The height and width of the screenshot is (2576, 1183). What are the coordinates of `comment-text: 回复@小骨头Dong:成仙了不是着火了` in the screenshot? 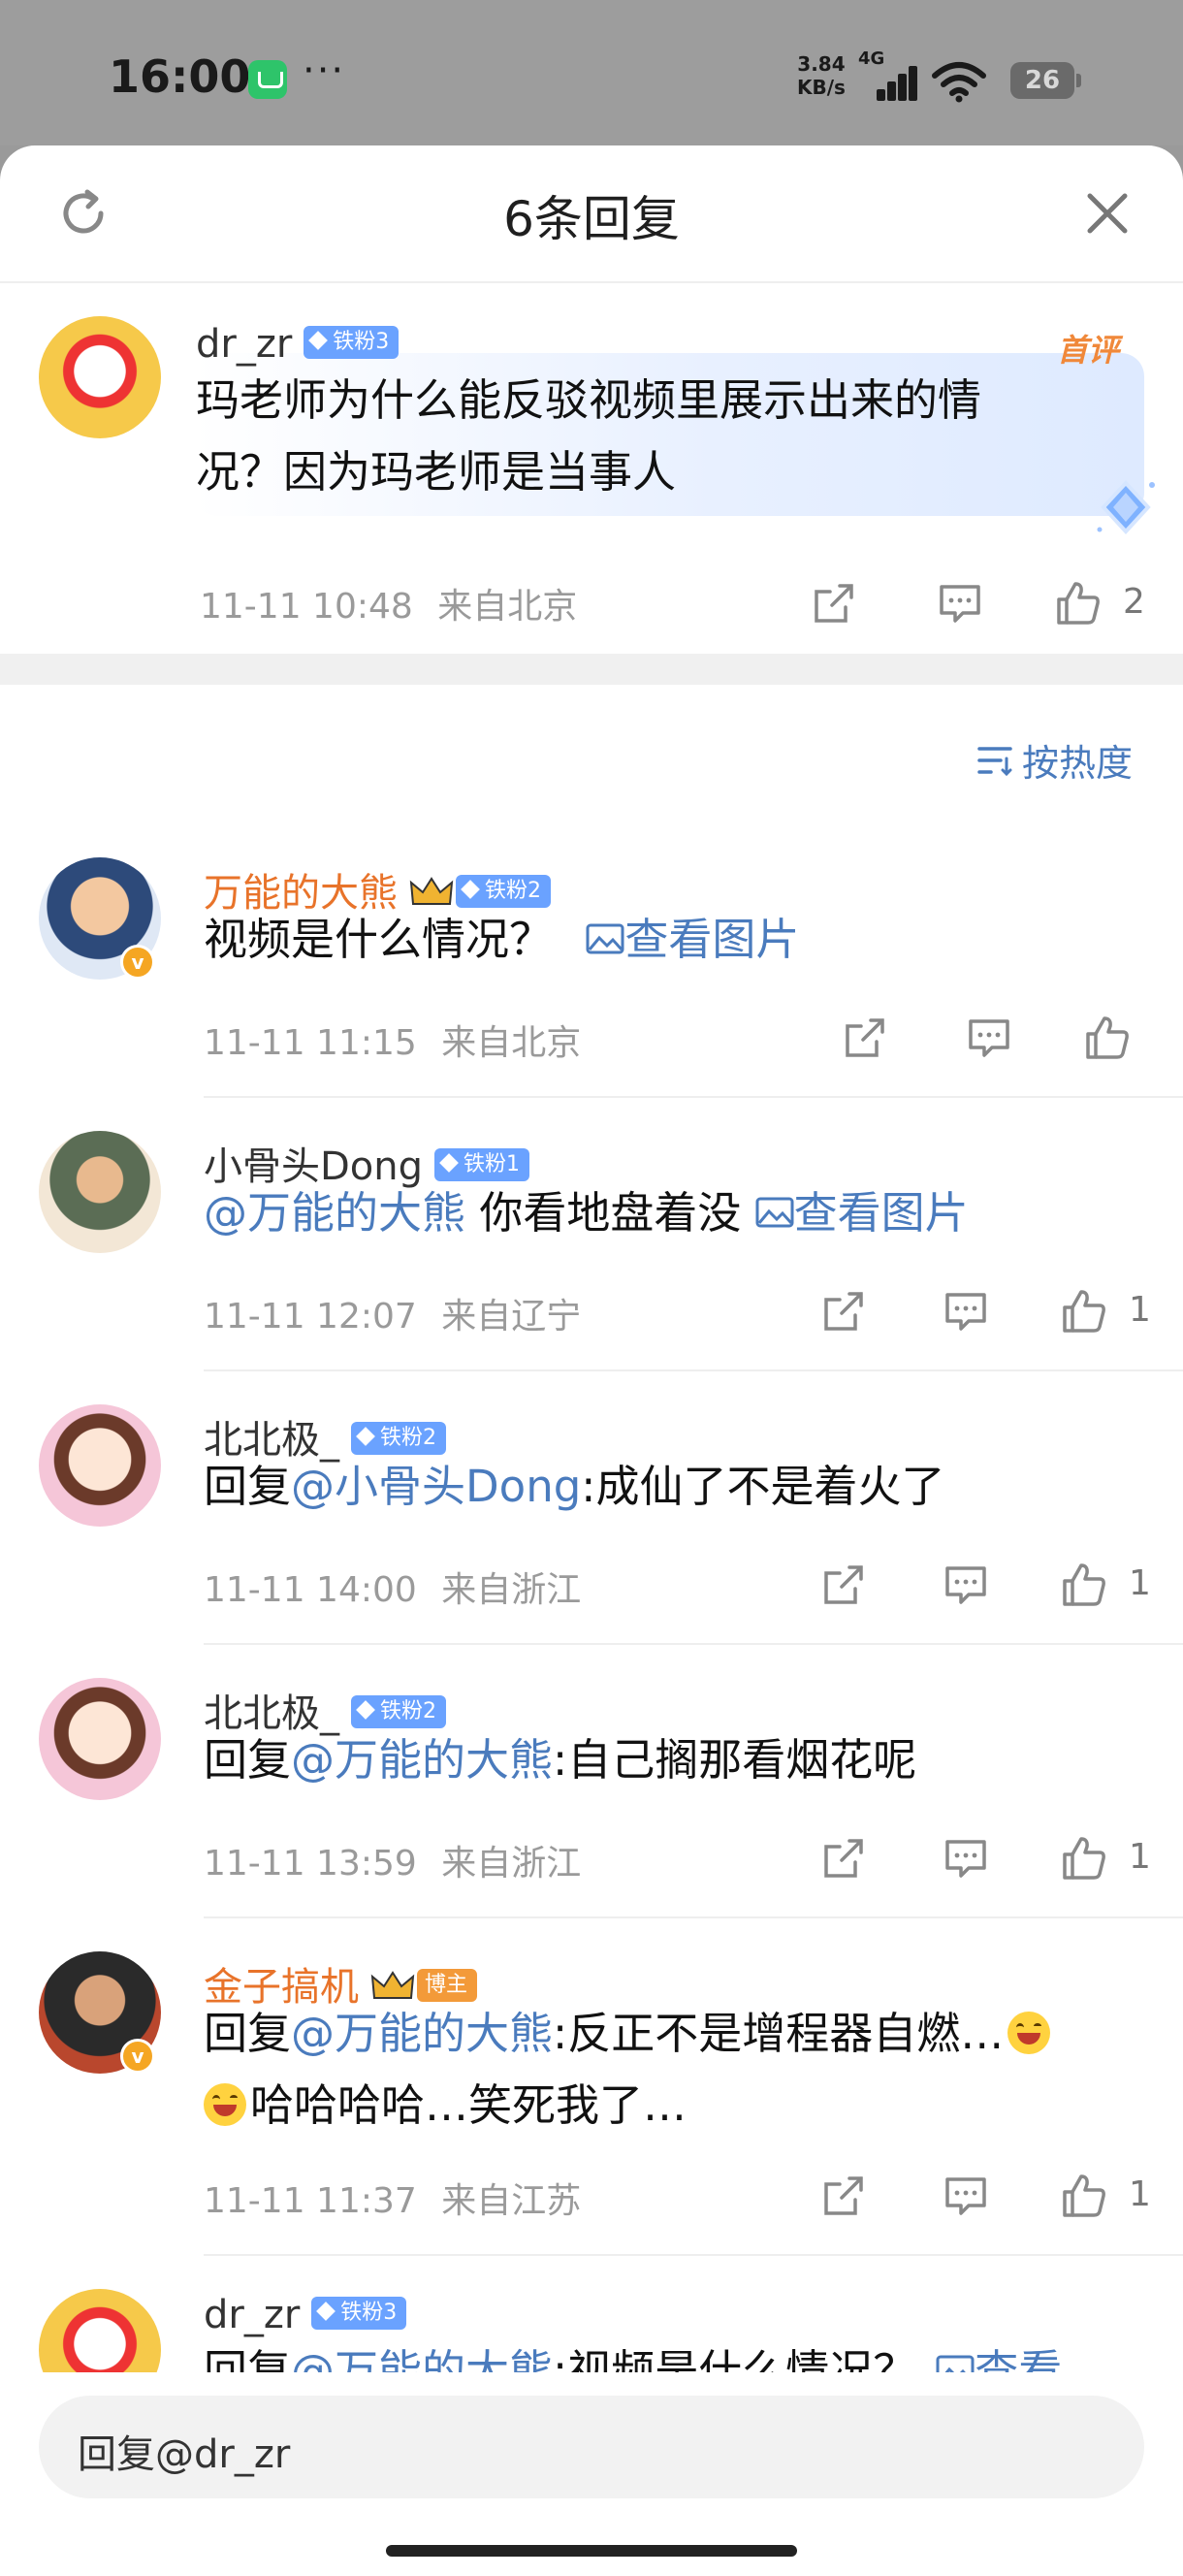 It's located at (574, 1487).